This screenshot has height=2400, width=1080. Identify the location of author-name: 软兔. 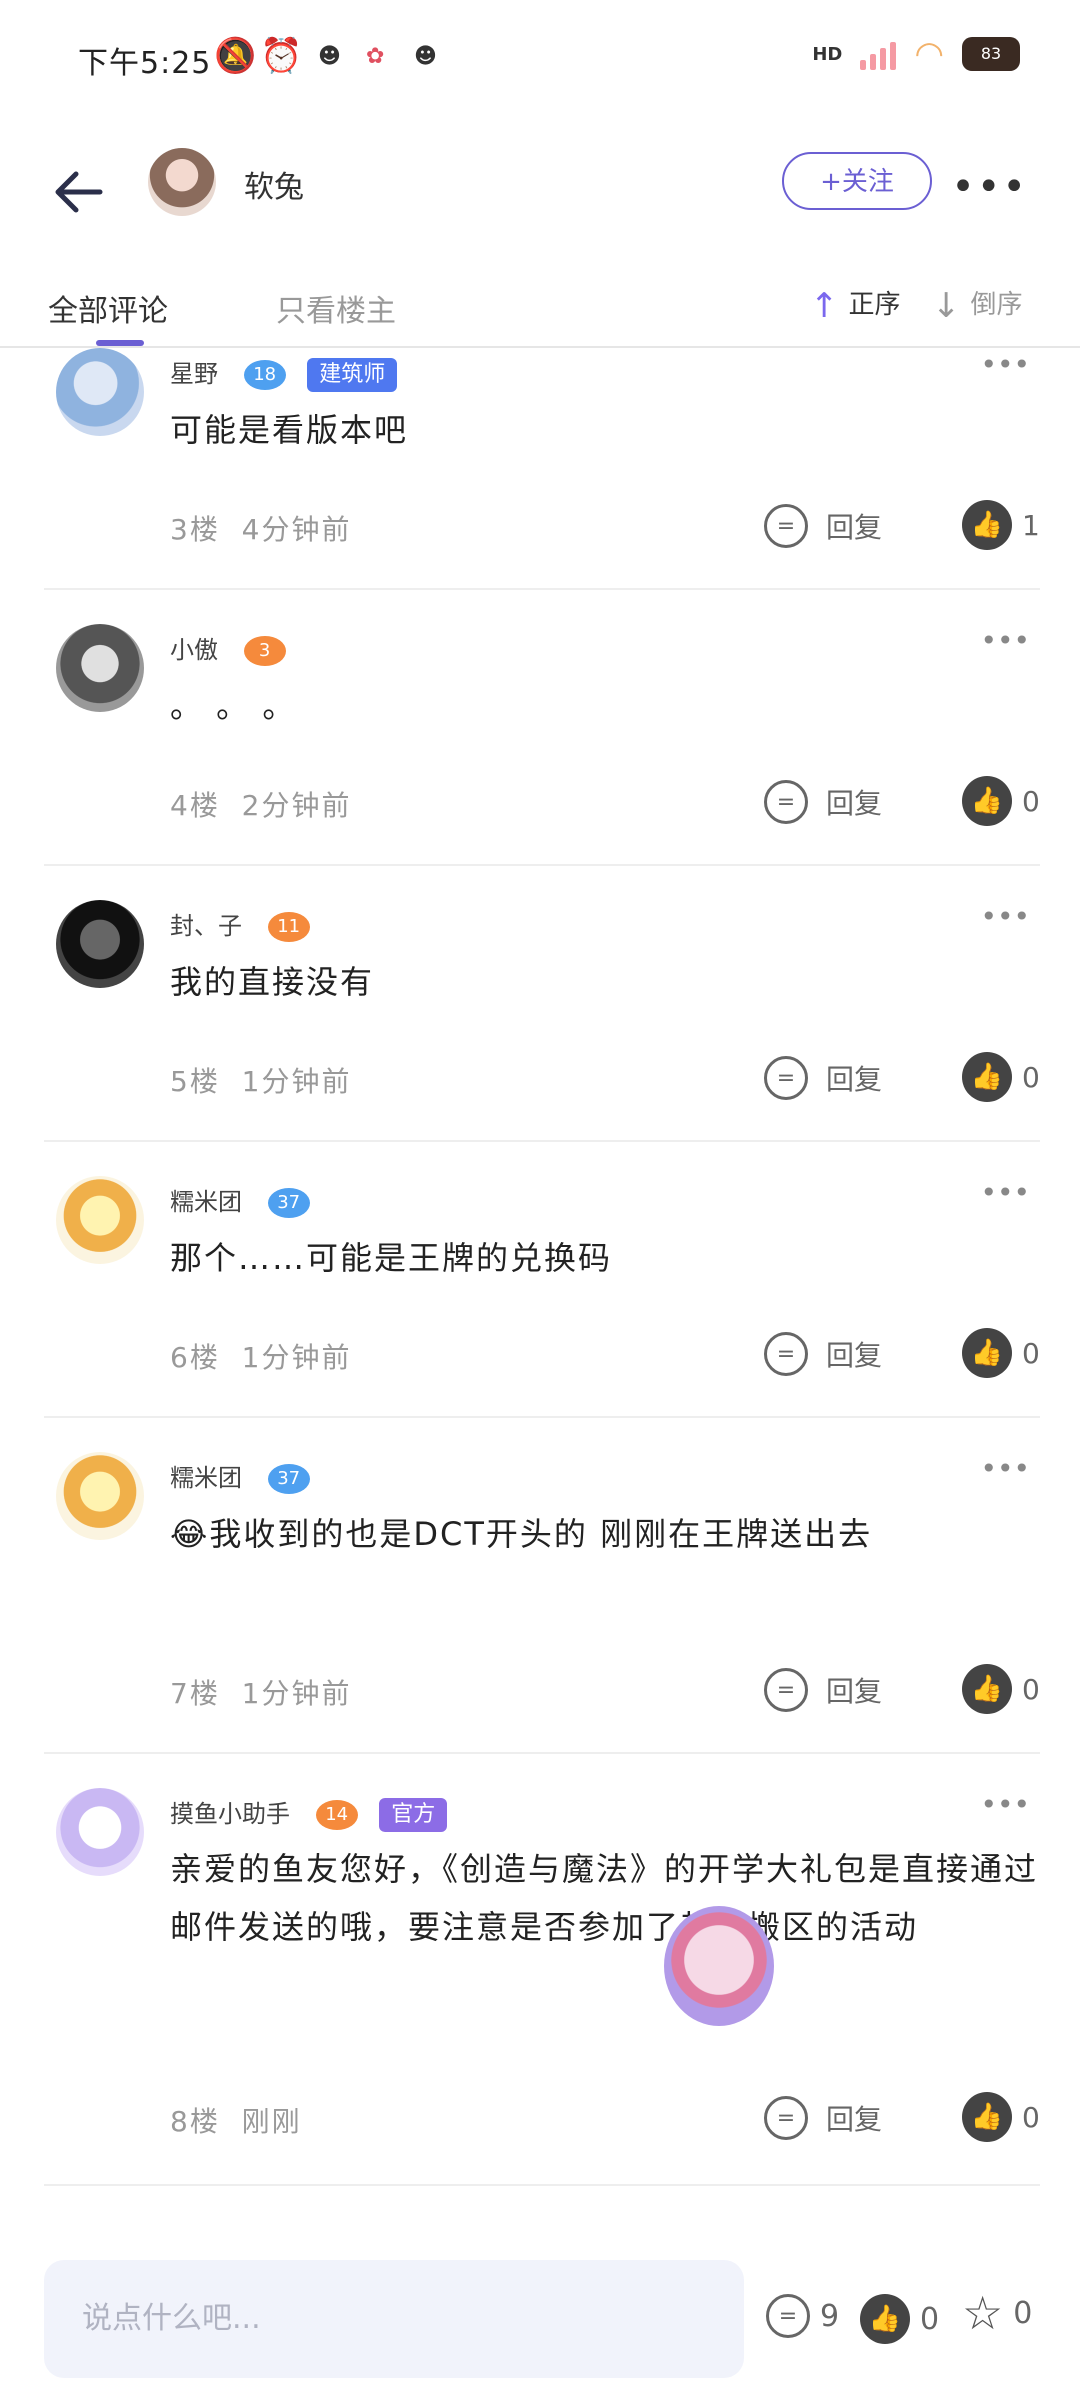
(274, 184).